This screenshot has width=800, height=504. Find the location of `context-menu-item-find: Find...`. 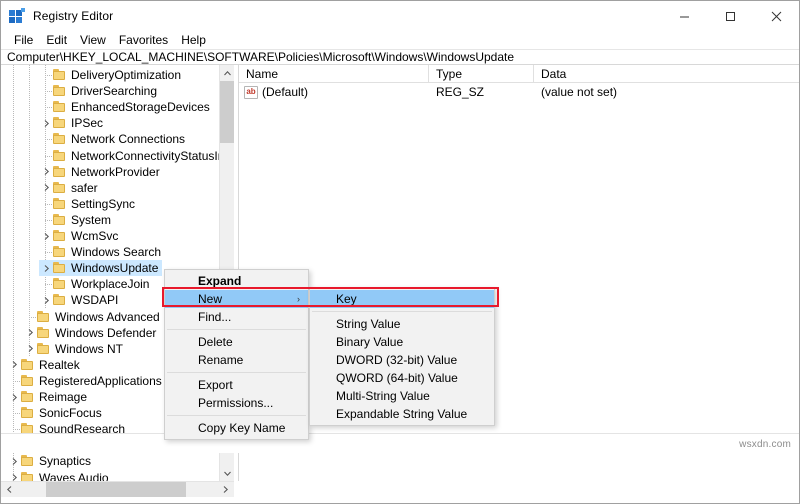

context-menu-item-find: Find... is located at coordinates (236, 317).